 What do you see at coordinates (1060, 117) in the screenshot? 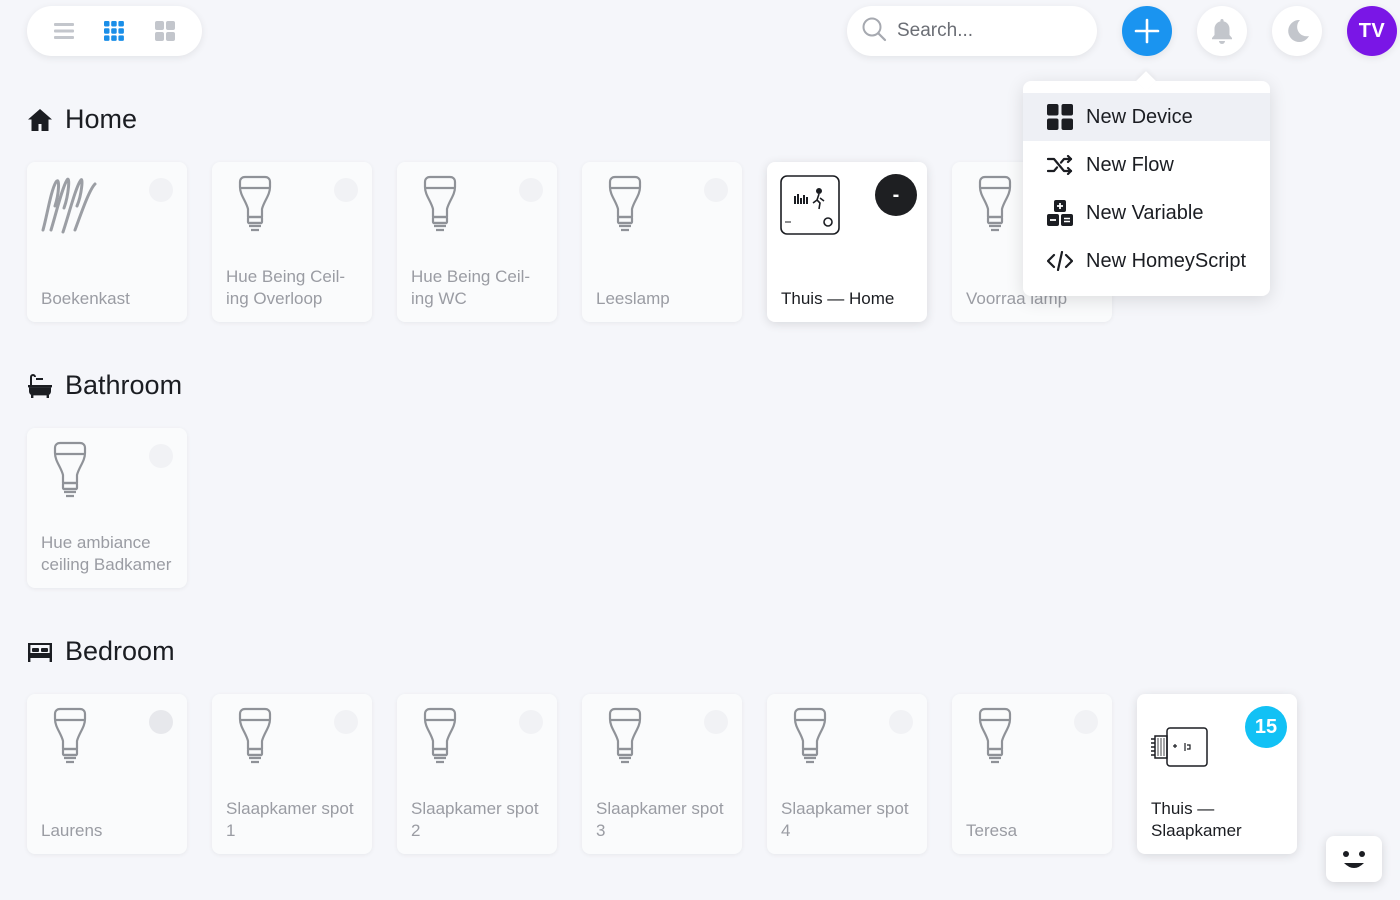
I see `device-grid-icon` at bounding box center [1060, 117].